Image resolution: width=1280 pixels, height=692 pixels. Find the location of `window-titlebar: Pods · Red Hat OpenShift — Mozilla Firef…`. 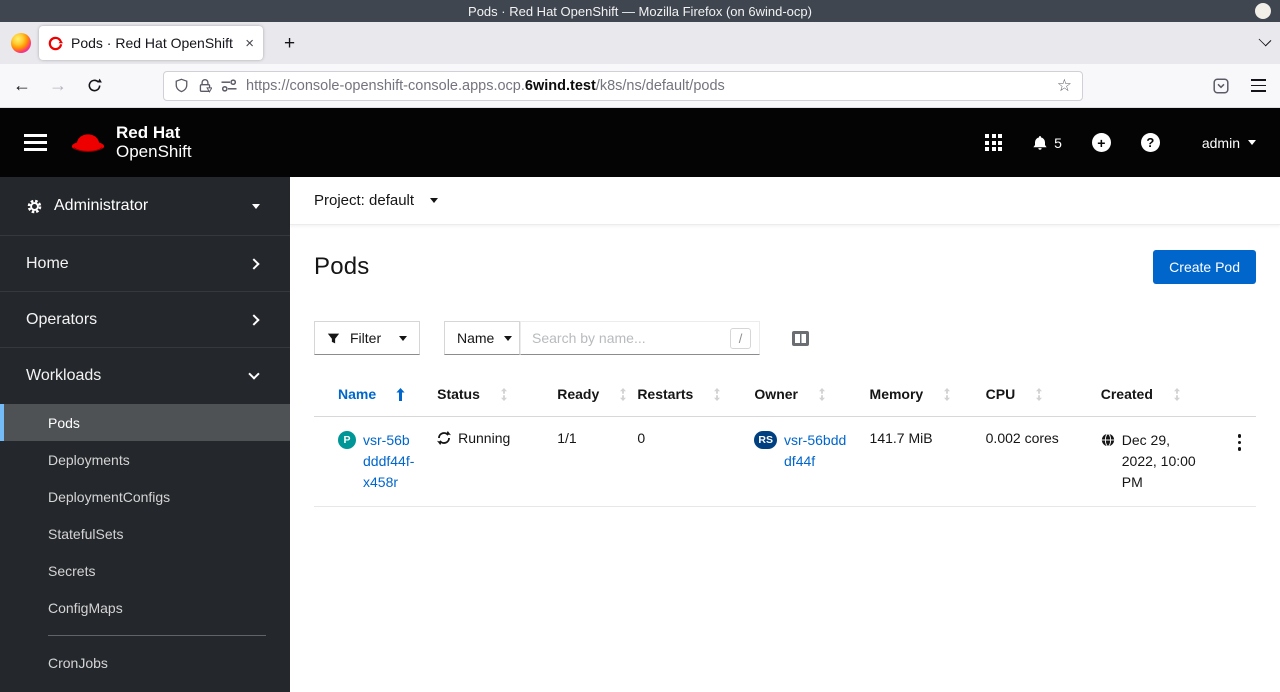

window-titlebar: Pods · Red Hat OpenShift — Mozilla Firef… is located at coordinates (640, 11).